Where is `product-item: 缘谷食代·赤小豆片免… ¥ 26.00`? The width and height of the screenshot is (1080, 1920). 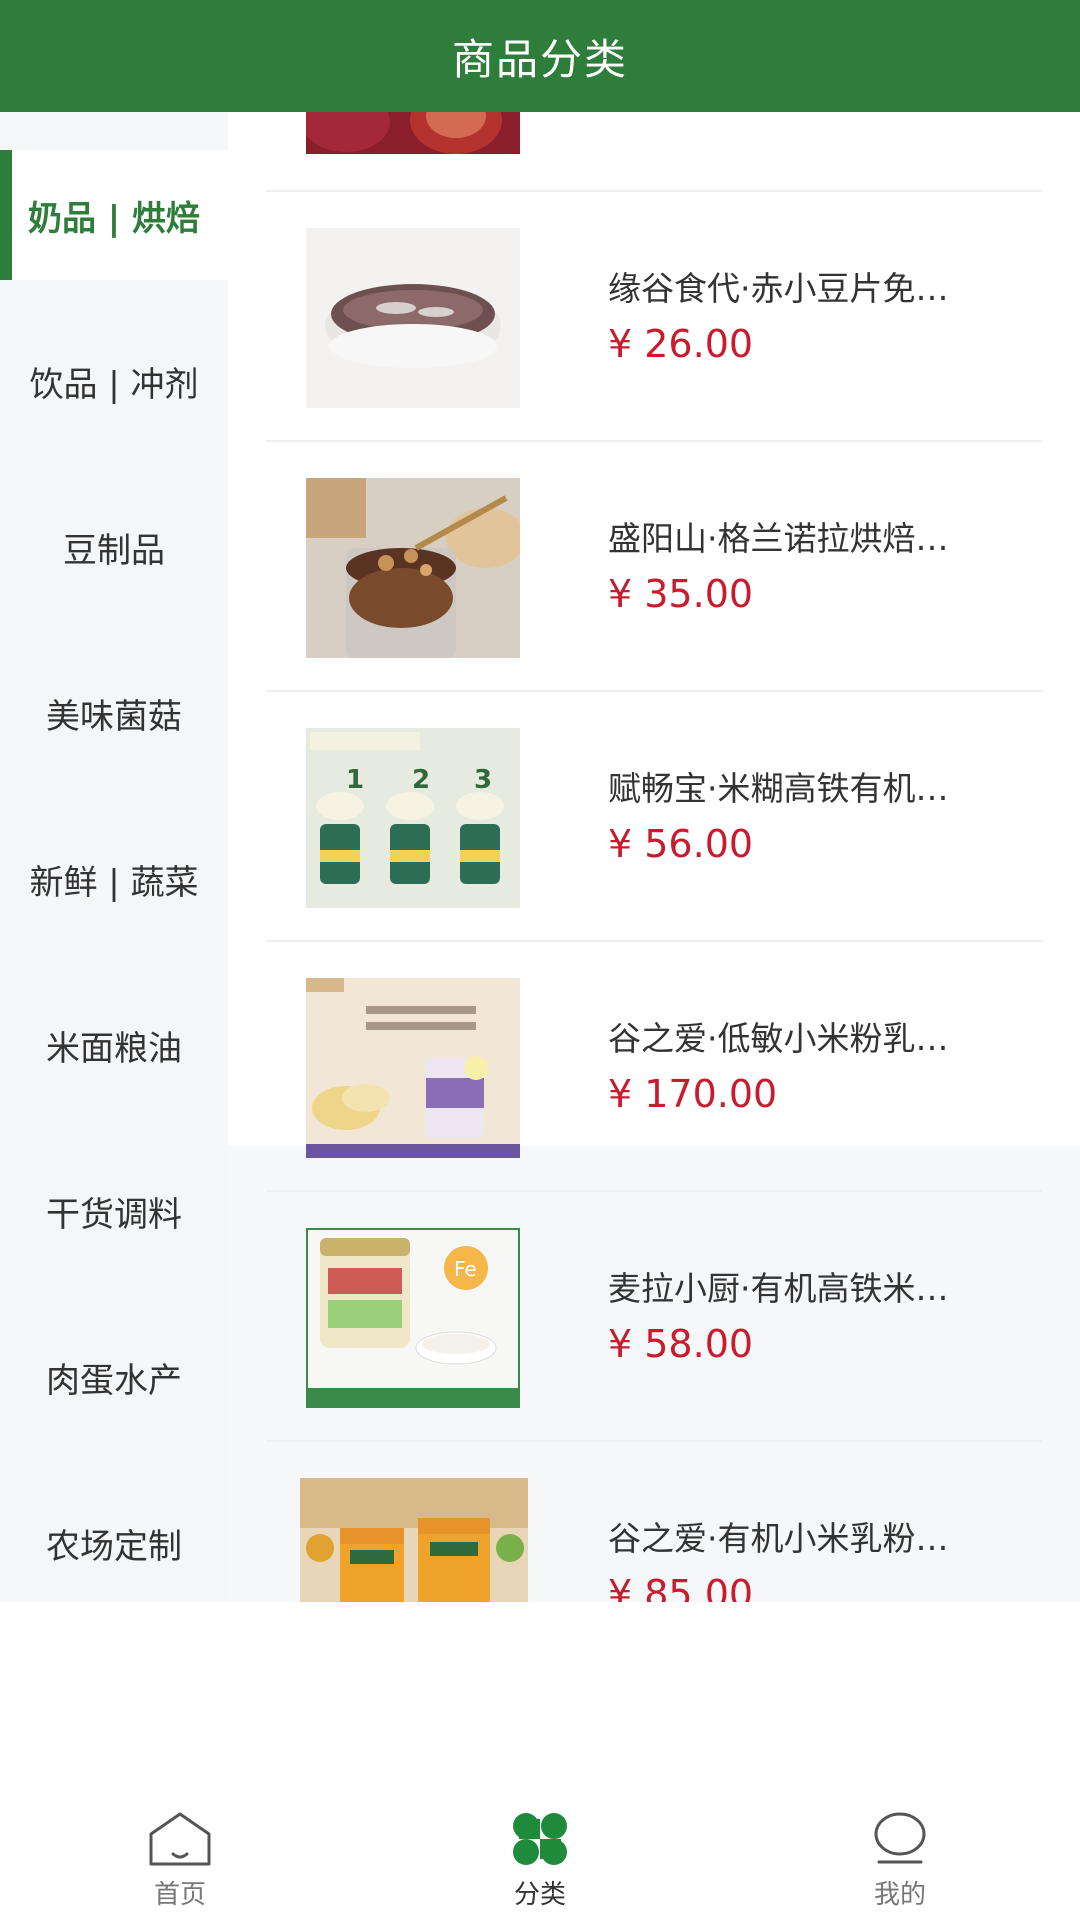
product-item: 缘谷食代·赤小豆片免… ¥ 26.00 is located at coordinates (654, 315).